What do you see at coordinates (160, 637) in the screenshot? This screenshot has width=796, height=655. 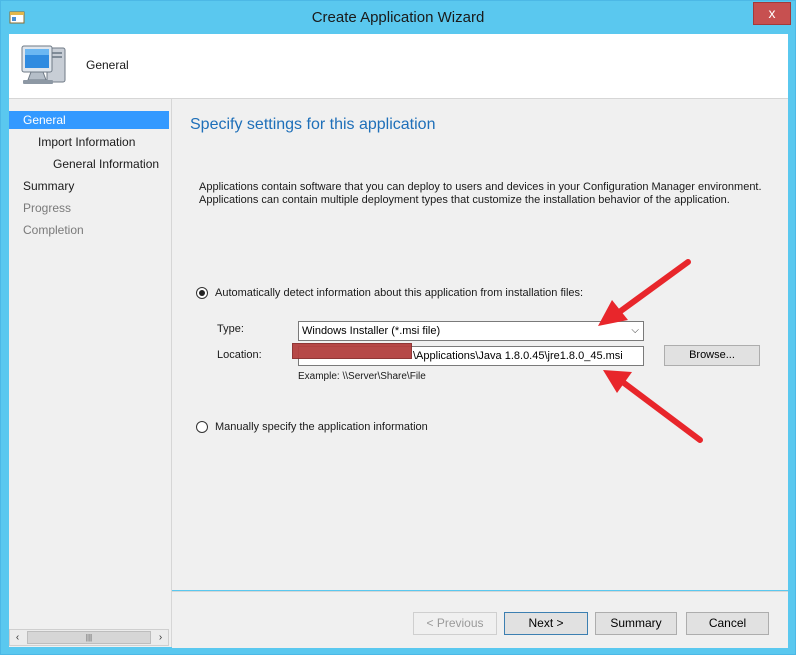 I see `scroll-right-icon: ›` at bounding box center [160, 637].